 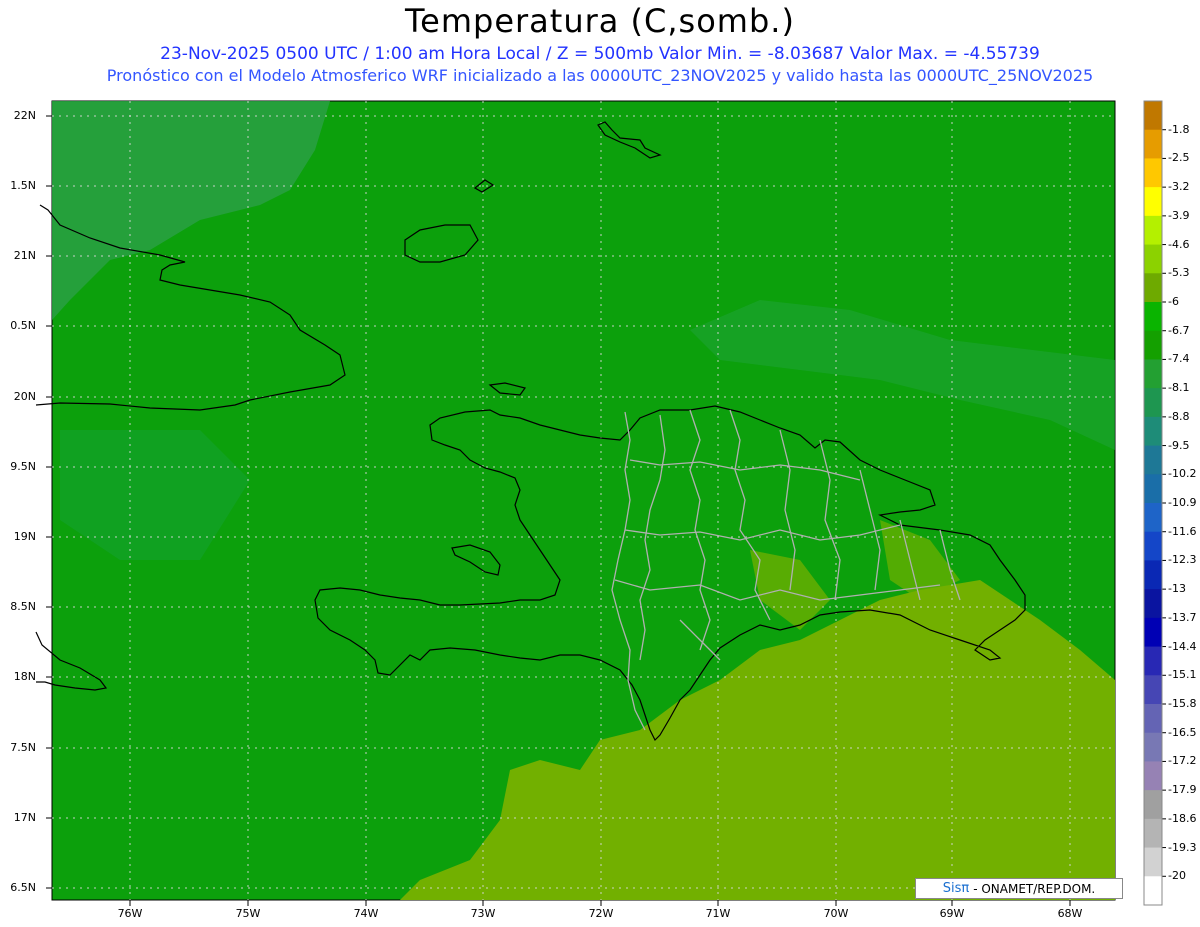 I want to click on colorbar-label: -17.2, so click(x=1182, y=761).